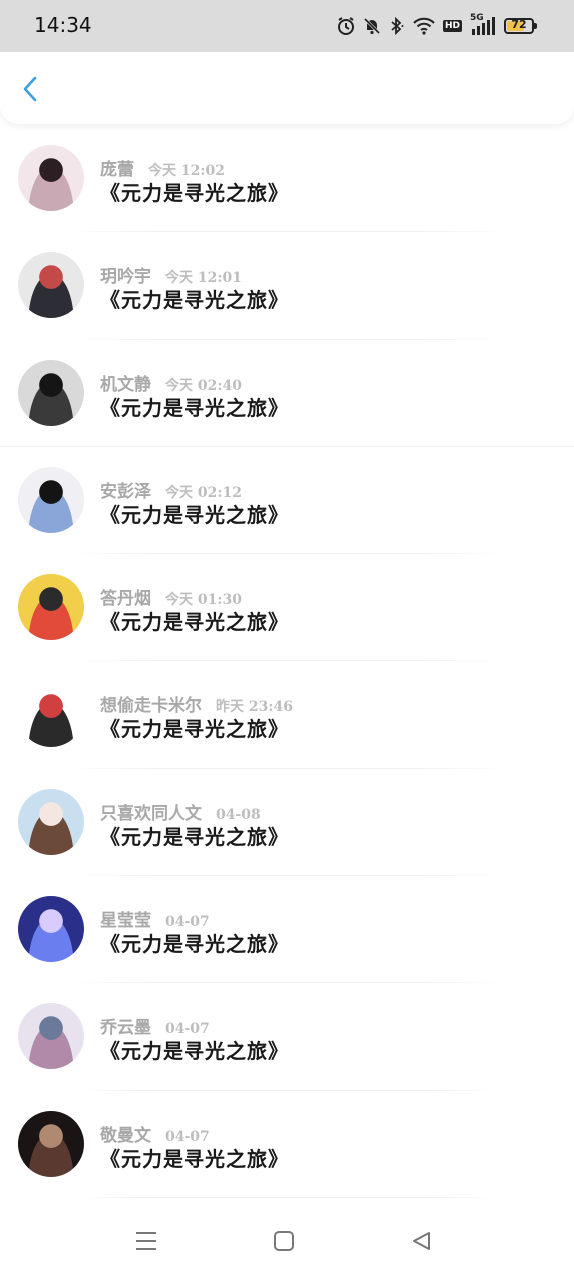 The width and height of the screenshot is (574, 1280). Describe the element at coordinates (397, 26) in the screenshot. I see `bluetooth-icon` at that location.